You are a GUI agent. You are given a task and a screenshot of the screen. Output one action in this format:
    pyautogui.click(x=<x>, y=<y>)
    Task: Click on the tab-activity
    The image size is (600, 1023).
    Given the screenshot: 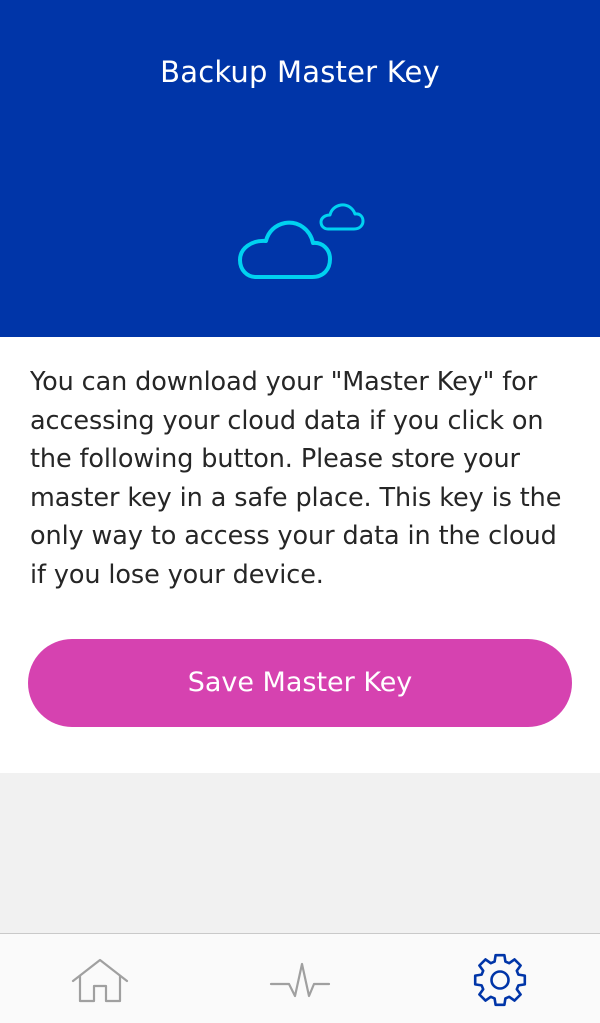 What is the action you would take?
    pyautogui.click(x=300, y=981)
    